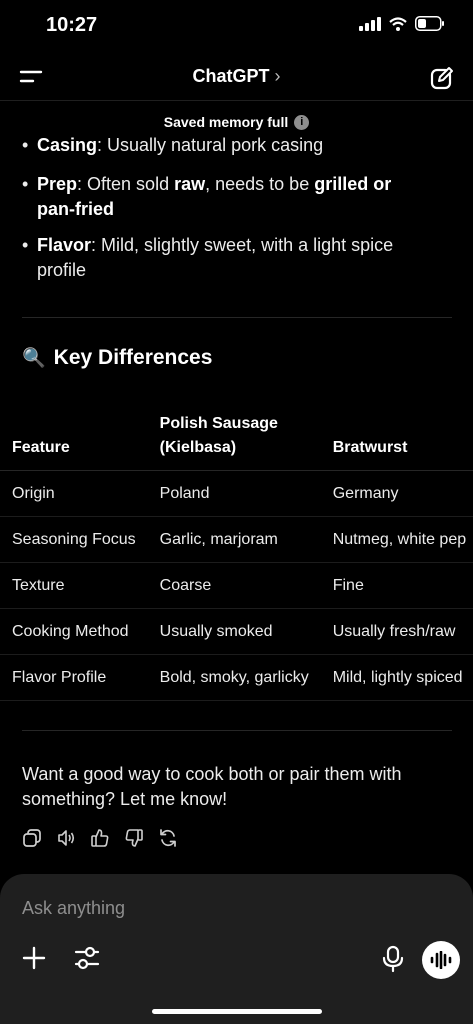  I want to click on app-title: ChatGPT, so click(231, 76).